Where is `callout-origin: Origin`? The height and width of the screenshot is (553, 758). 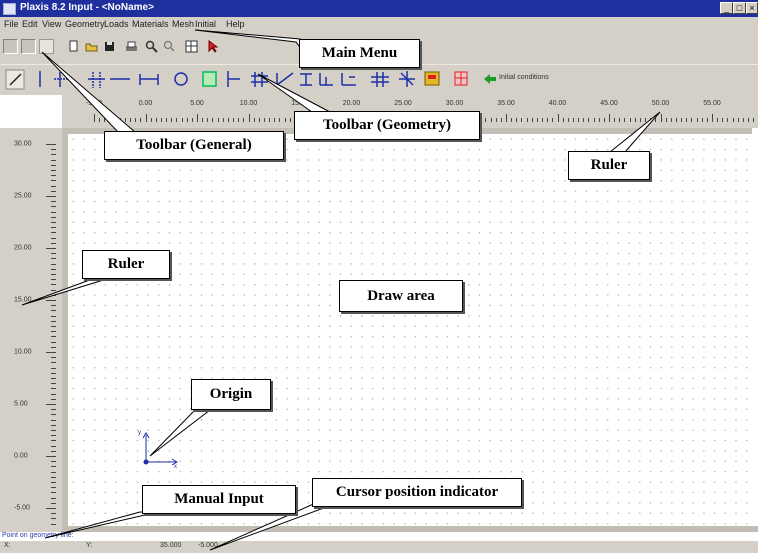 callout-origin: Origin is located at coordinates (231, 394).